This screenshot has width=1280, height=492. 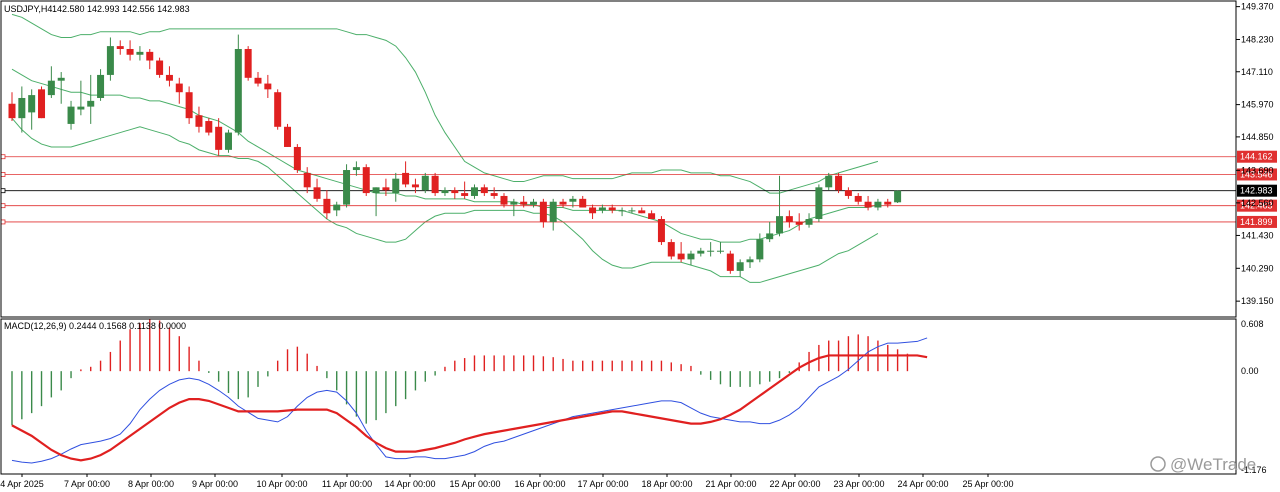 I want to click on time-tick-label: 21 Apr 00:00, so click(x=730, y=484).